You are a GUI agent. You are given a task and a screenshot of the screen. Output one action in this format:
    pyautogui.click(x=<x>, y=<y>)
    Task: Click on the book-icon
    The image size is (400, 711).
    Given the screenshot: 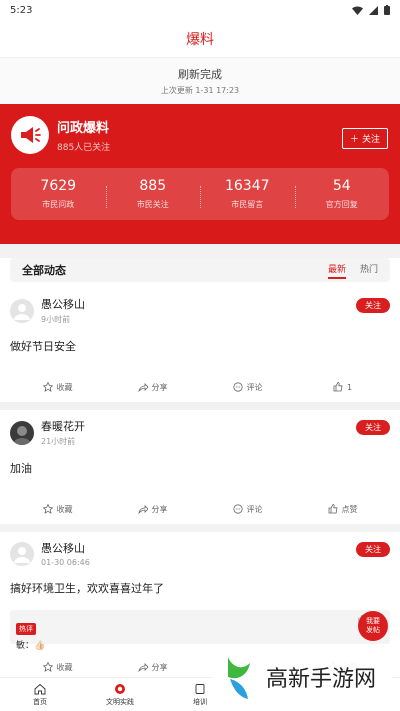 What is the action you would take?
    pyautogui.click(x=200, y=688)
    